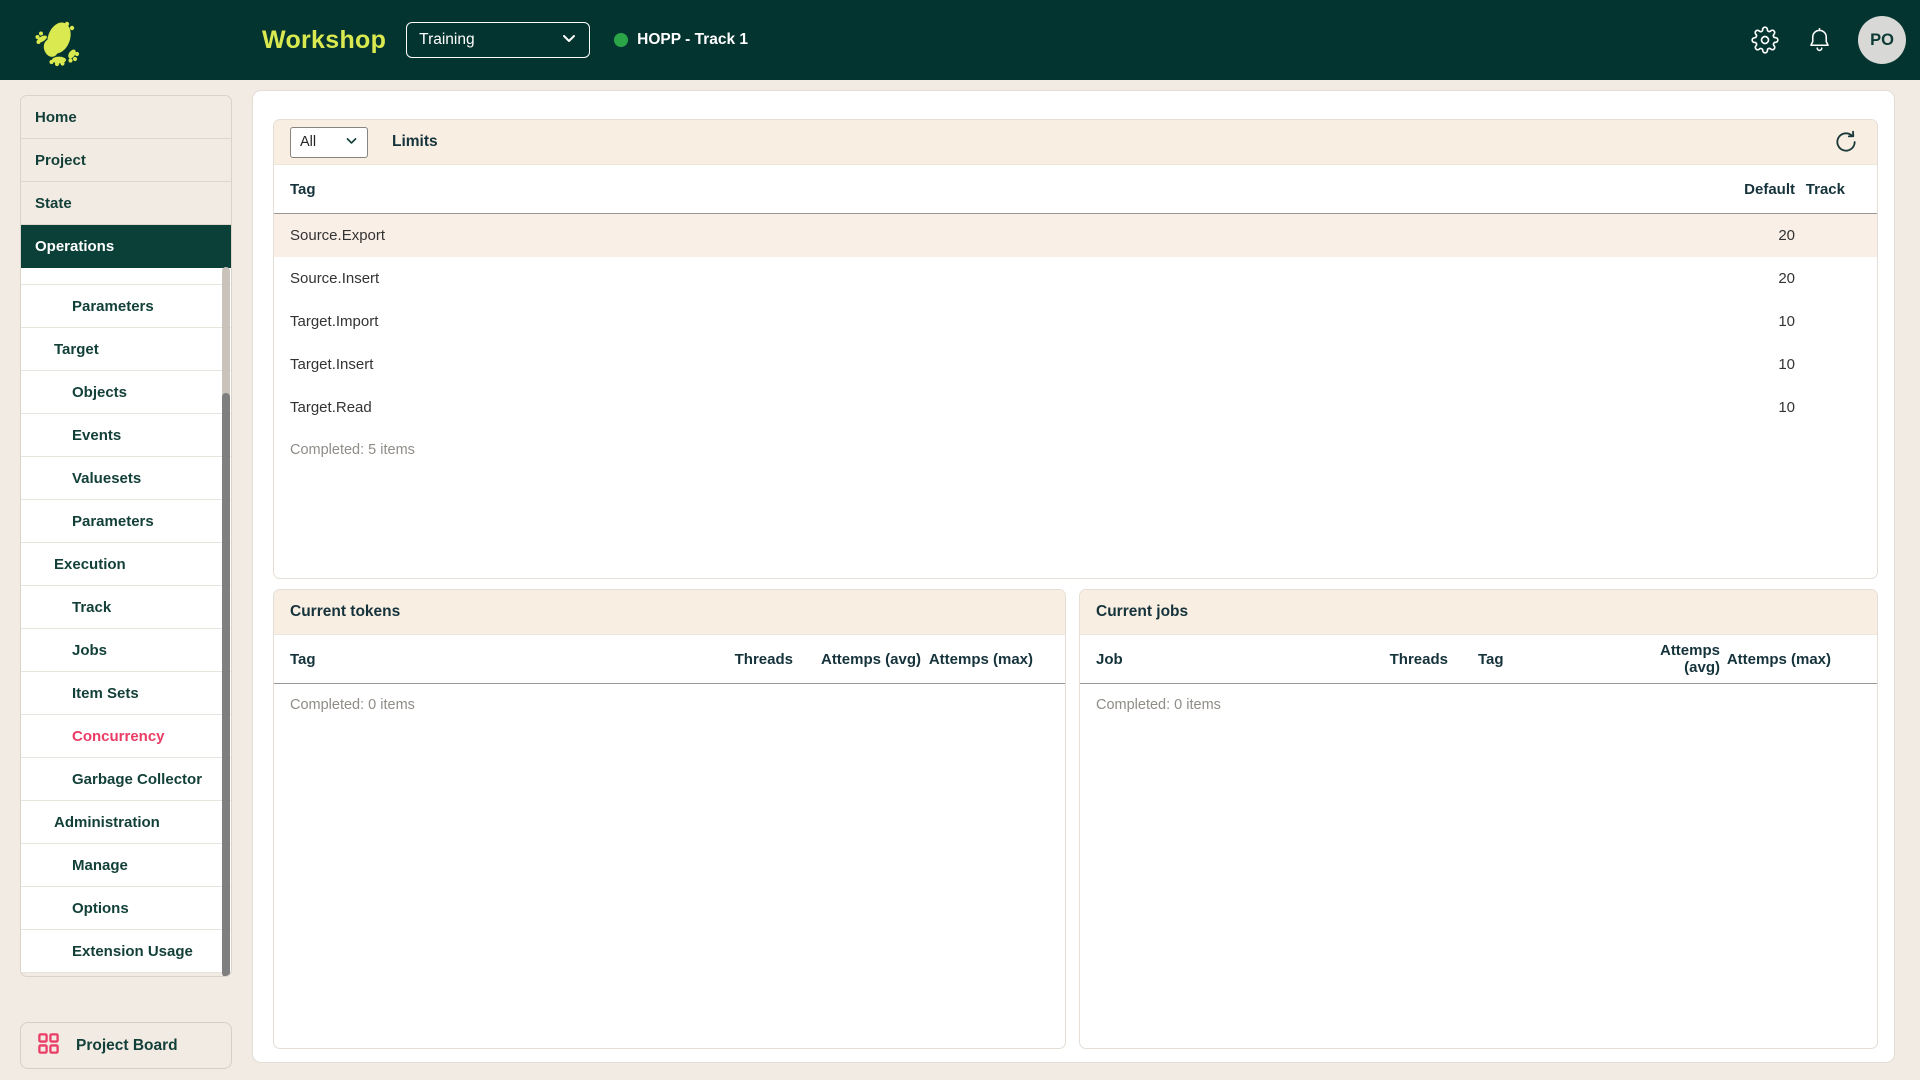 The image size is (1920, 1080). I want to click on app-header: Workshop Training HOPP - Track 1 PO, so click(960, 40).